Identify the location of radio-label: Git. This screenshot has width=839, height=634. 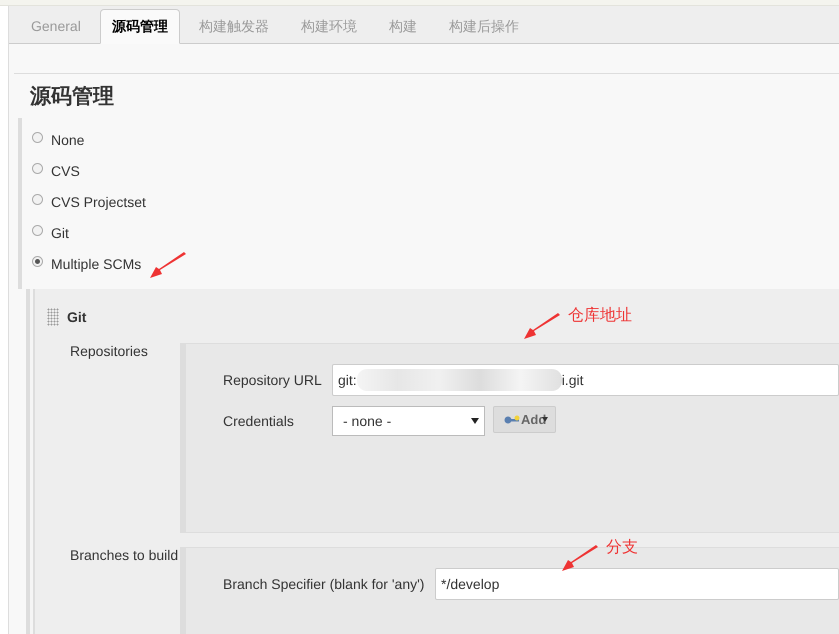
(60, 232).